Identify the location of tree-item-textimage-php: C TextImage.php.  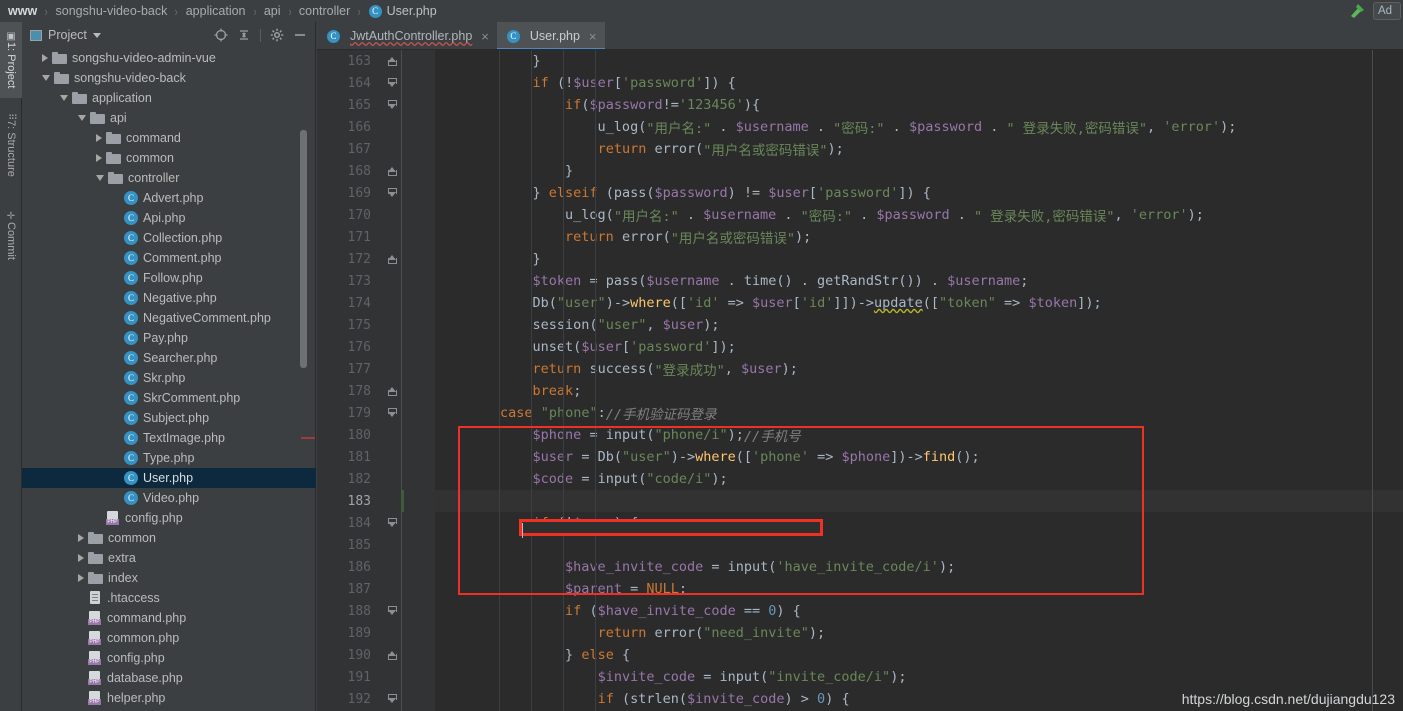
(169, 438).